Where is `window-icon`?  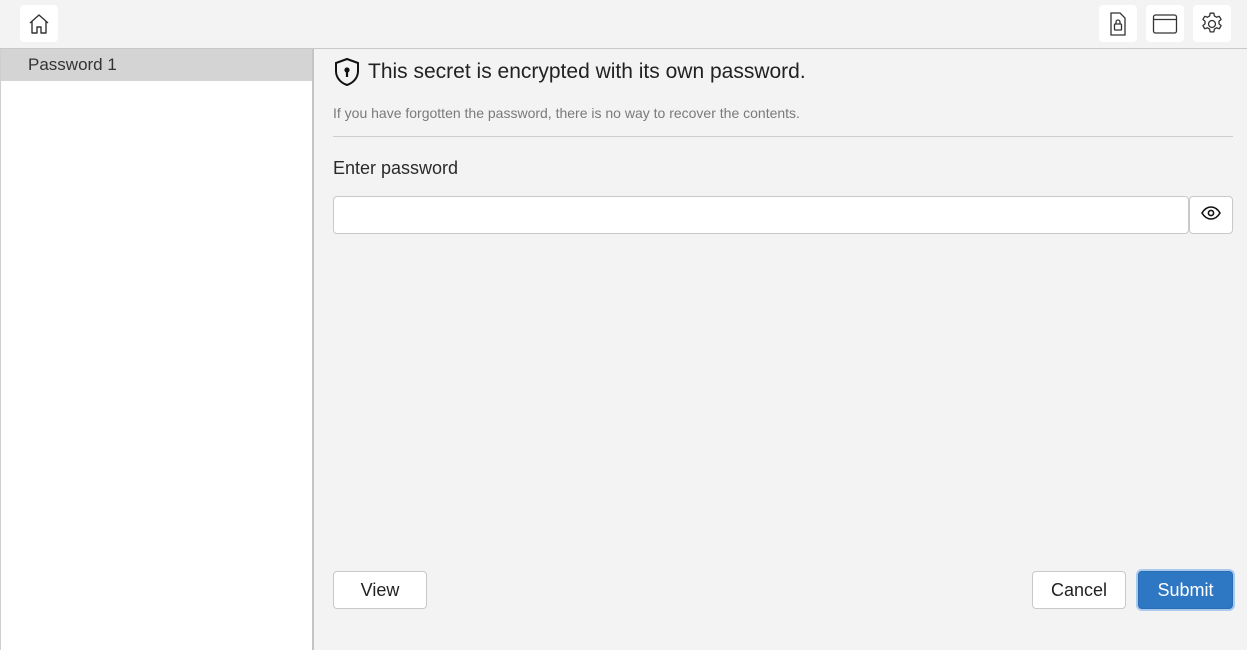 window-icon is located at coordinates (1165, 24).